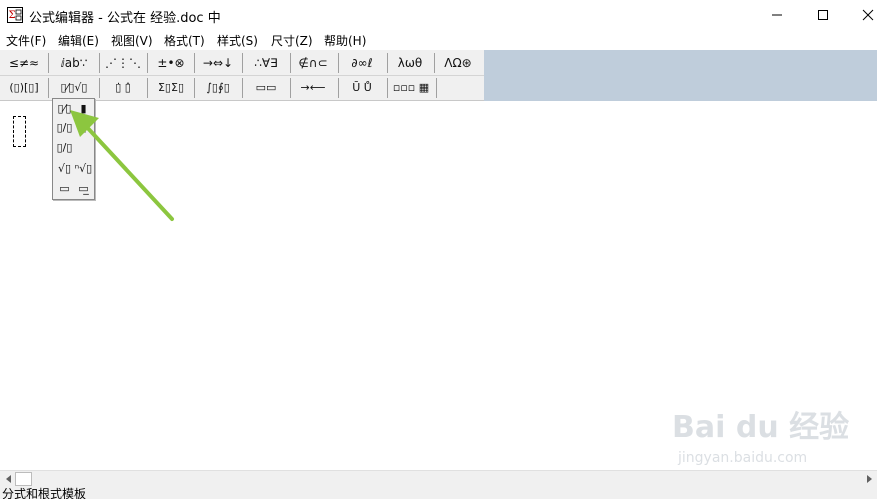  What do you see at coordinates (123, 63) in the screenshot?
I see `embellishments-button: ⋰⋮⋱` at bounding box center [123, 63].